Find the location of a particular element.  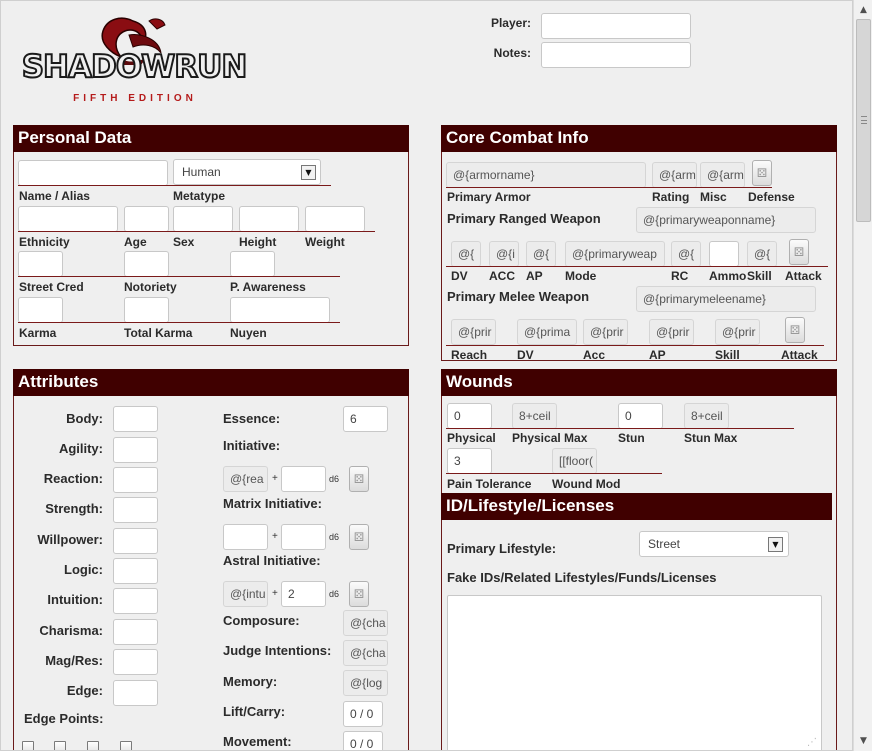

melee-skill-field: @{prir is located at coordinates (737, 332).